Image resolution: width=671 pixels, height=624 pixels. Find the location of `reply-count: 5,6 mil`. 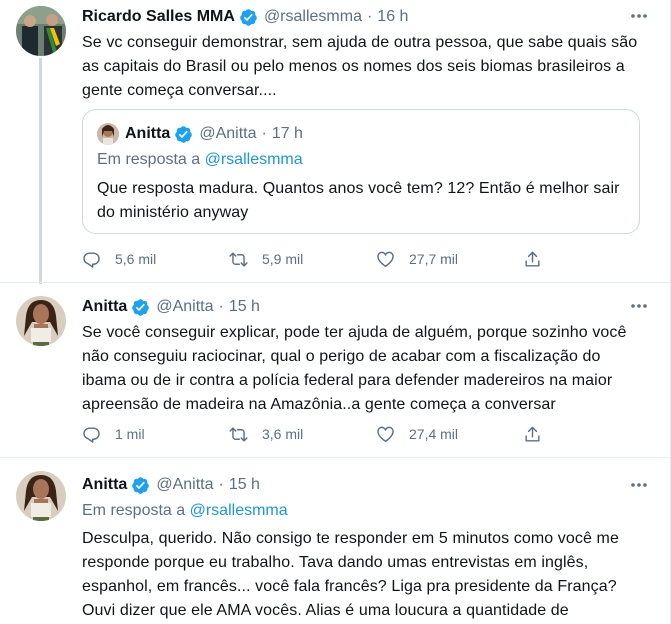

reply-count: 5,6 mil is located at coordinates (136, 259).